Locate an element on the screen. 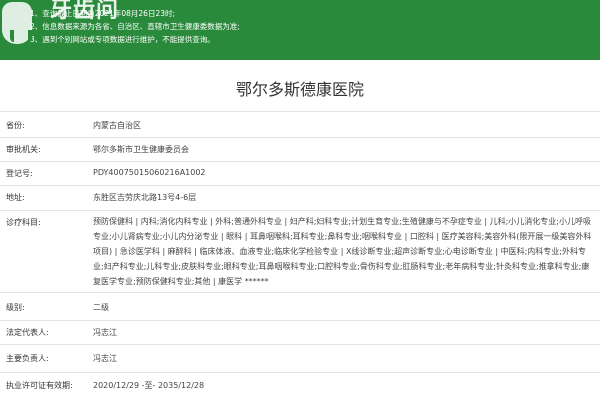 Image resolution: width=600 pixels, height=400 pixels. field-row-principal: 主要负责人: 冯志江 is located at coordinates (300, 358).